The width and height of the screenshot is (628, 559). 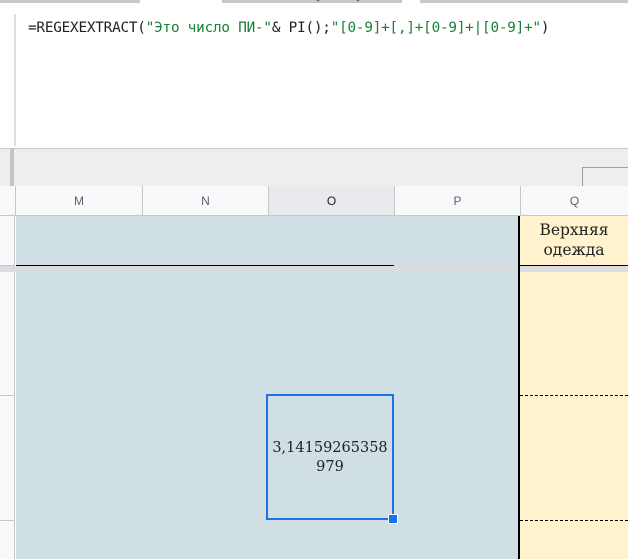 I want to click on column-header-o: O, so click(x=331, y=200).